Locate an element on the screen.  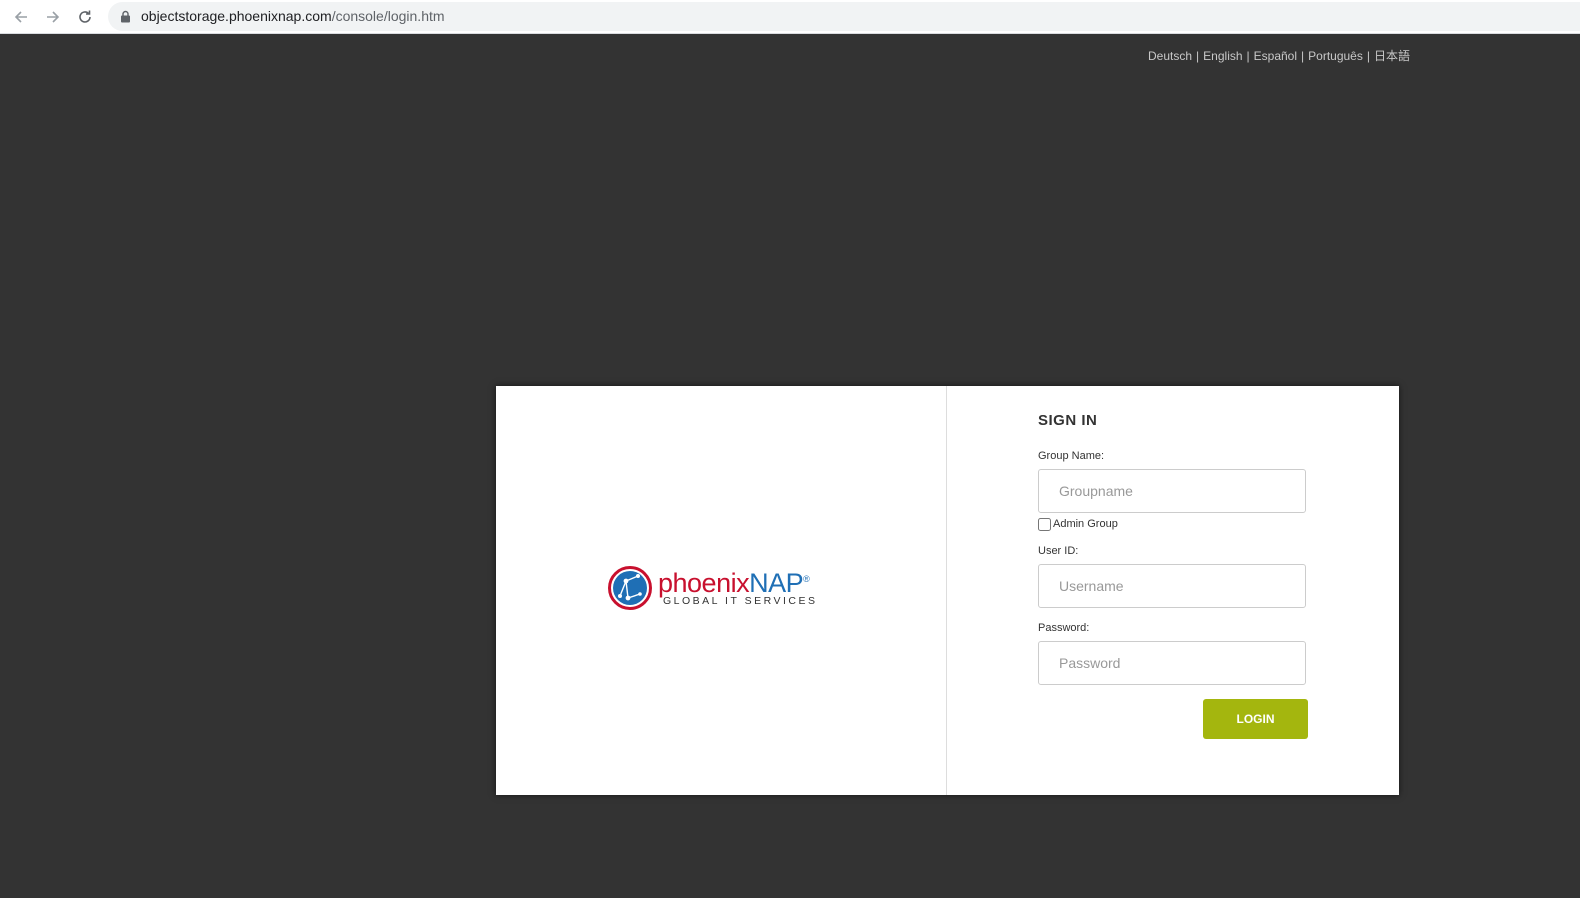
login-button: LOGIN is located at coordinates (1255, 719).